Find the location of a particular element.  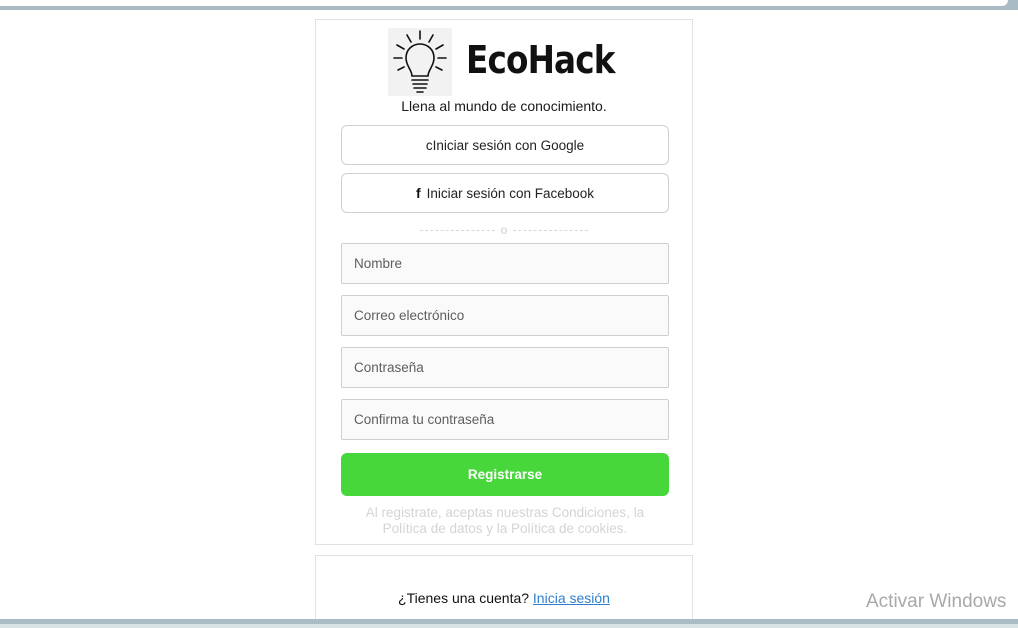

or-separator: o is located at coordinates (504, 230).